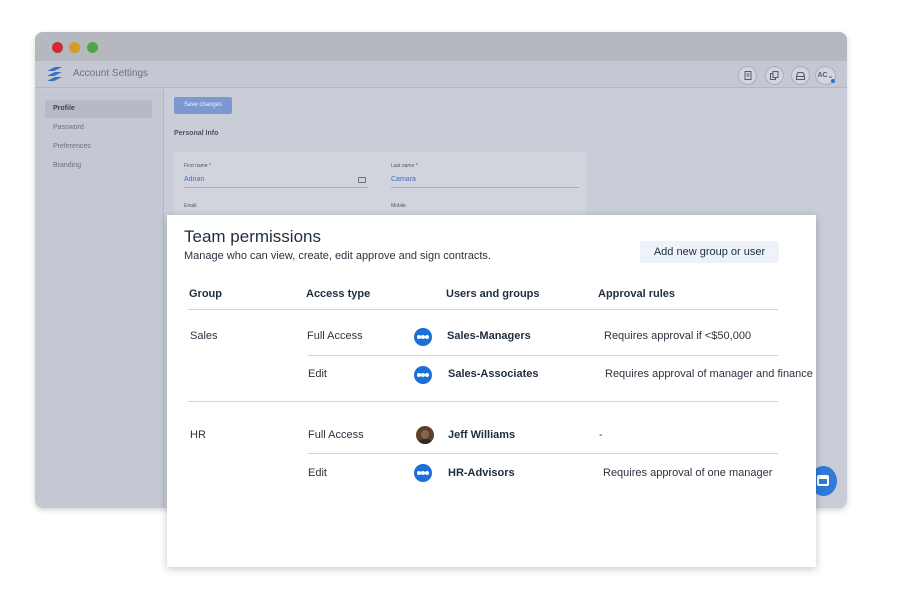 Image resolution: width=899 pixels, height=600 pixels. I want to click on sidebar-item-profile: Profile, so click(98, 109).